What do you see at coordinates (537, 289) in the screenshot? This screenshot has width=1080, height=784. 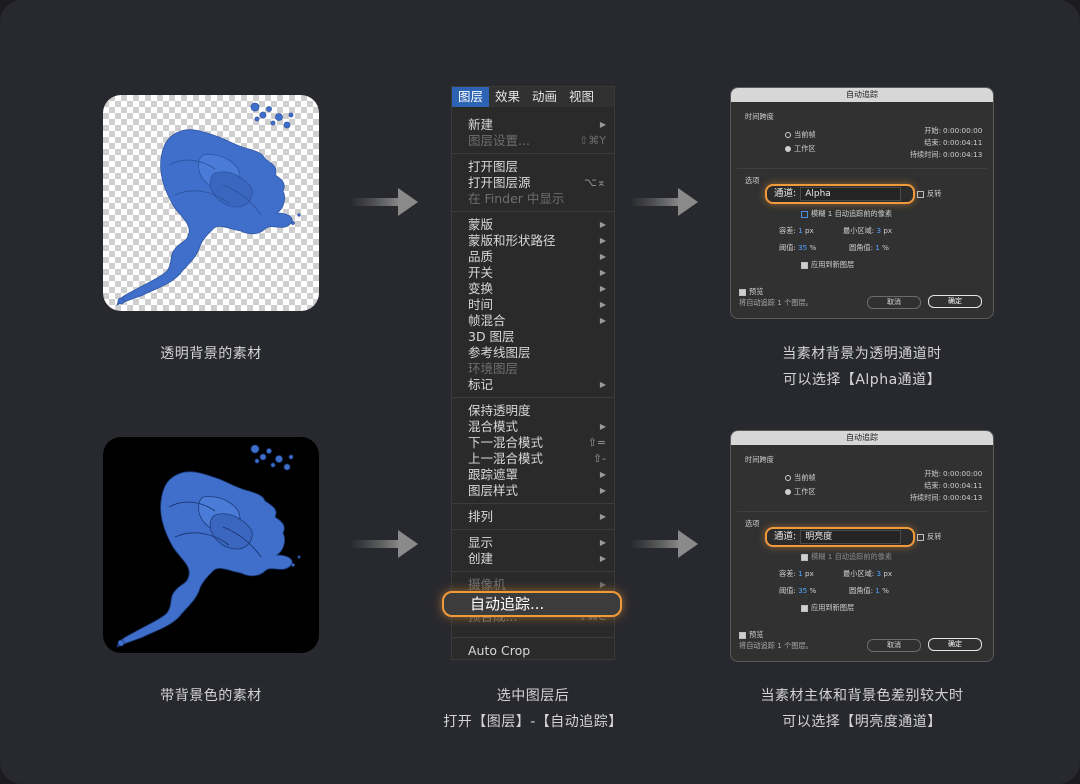 I see `menu-item: 变换 ▶` at bounding box center [537, 289].